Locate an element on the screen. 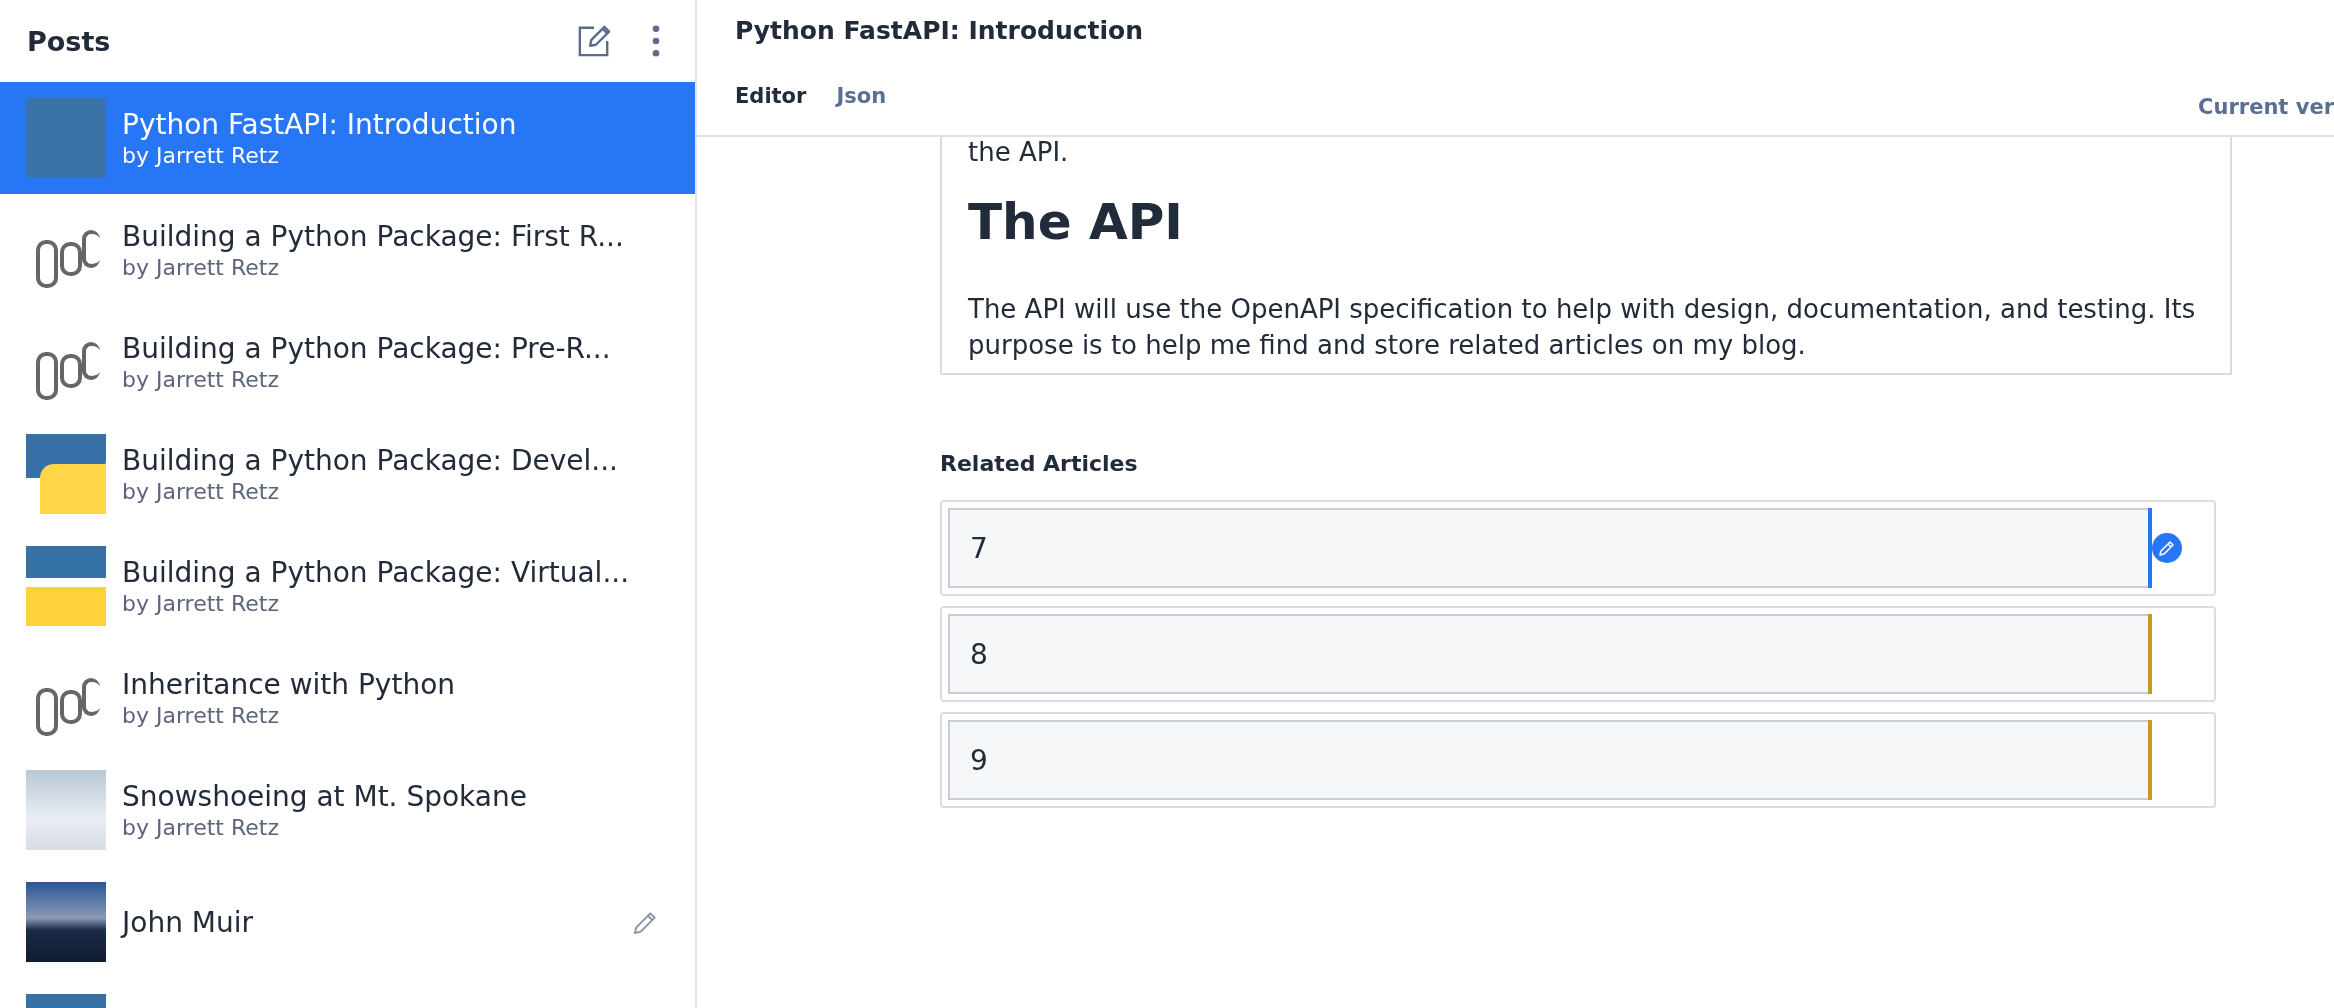 The height and width of the screenshot is (1008, 2334). post-title: Python FastAPI: Introduction is located at coordinates (320, 124).